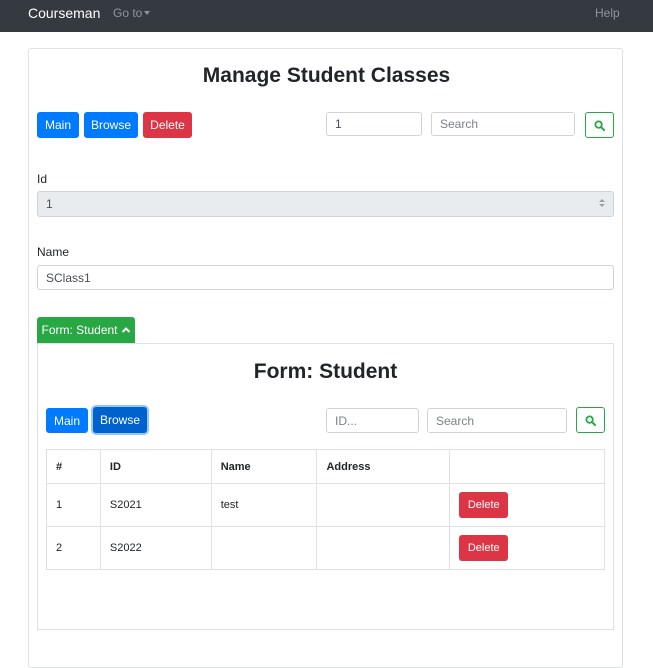  Describe the element at coordinates (58, 125) in the screenshot. I see `main-button: Main` at that location.